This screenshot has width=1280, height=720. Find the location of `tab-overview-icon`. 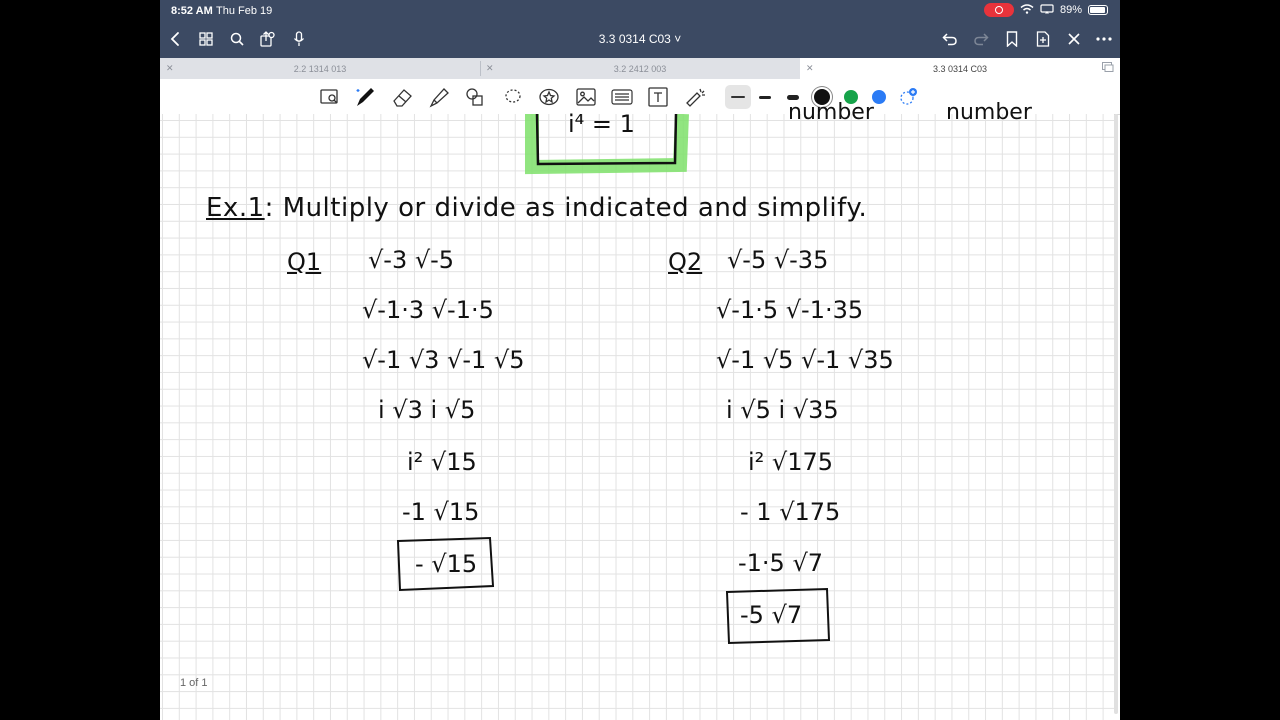

tab-overview-icon is located at coordinates (1108, 68).